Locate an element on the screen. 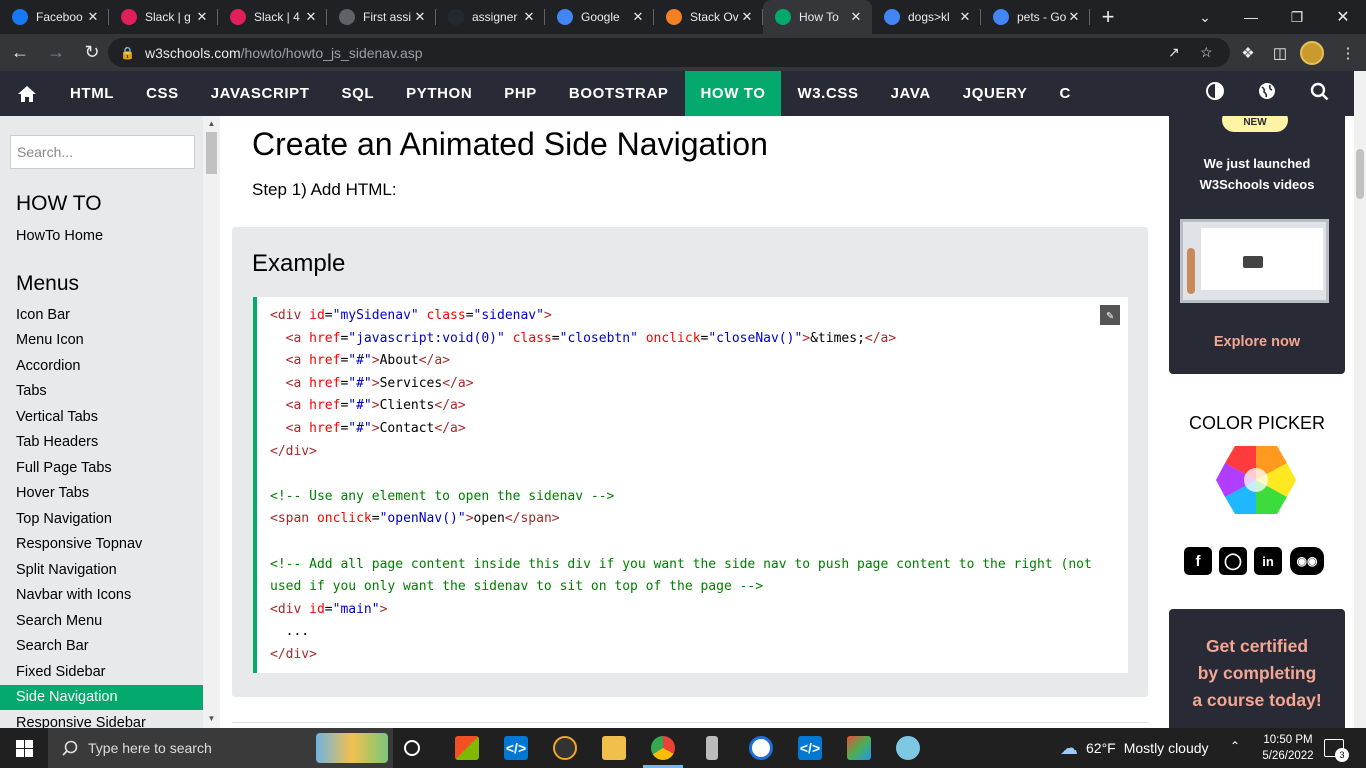 This screenshot has width=1366, height=768. browser-tab: pets - Go ✕ is located at coordinates (1035, 17).